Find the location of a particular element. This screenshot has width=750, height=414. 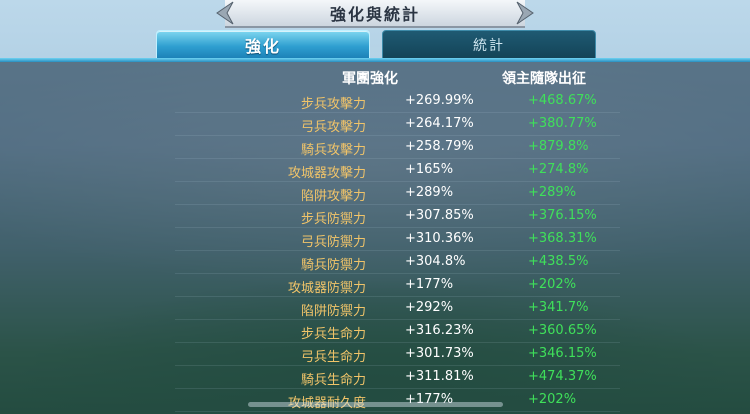

army-bonus-value: +264.17% is located at coordinates (439, 123).